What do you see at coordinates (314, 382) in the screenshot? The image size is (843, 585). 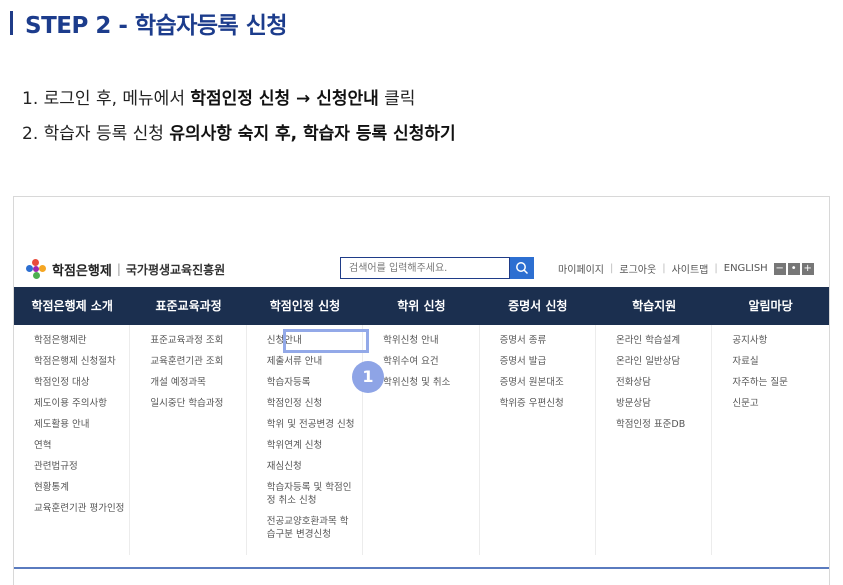 I see `menu-item: 학습자등록` at bounding box center [314, 382].